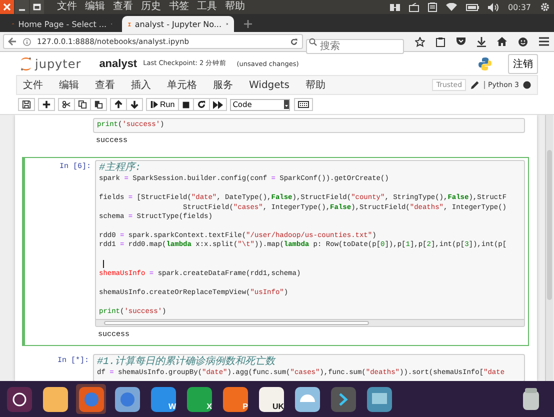 This screenshot has height=417, width=554. What do you see at coordinates (199, 399) in the screenshot?
I see `spreadsheet-icon` at bounding box center [199, 399].